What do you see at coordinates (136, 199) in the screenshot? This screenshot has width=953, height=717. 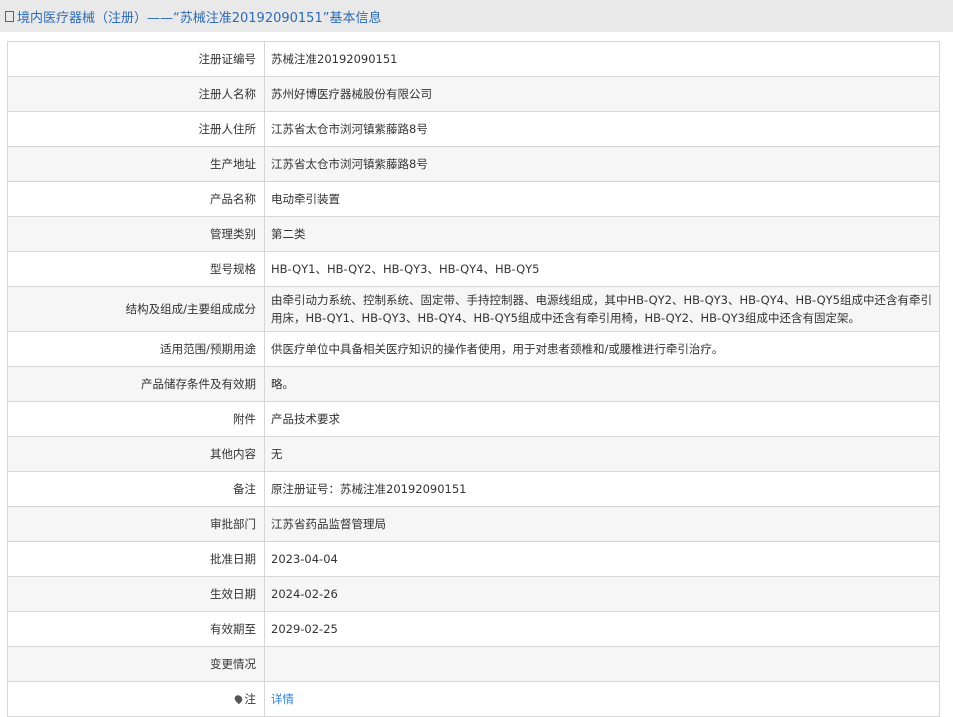 I see `row-label: 产品名称` at bounding box center [136, 199].